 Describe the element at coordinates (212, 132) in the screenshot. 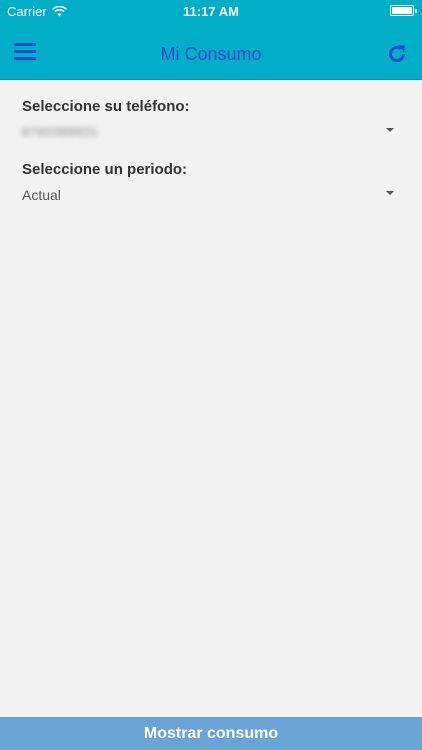

I see `phone-select: 8760388831` at that location.